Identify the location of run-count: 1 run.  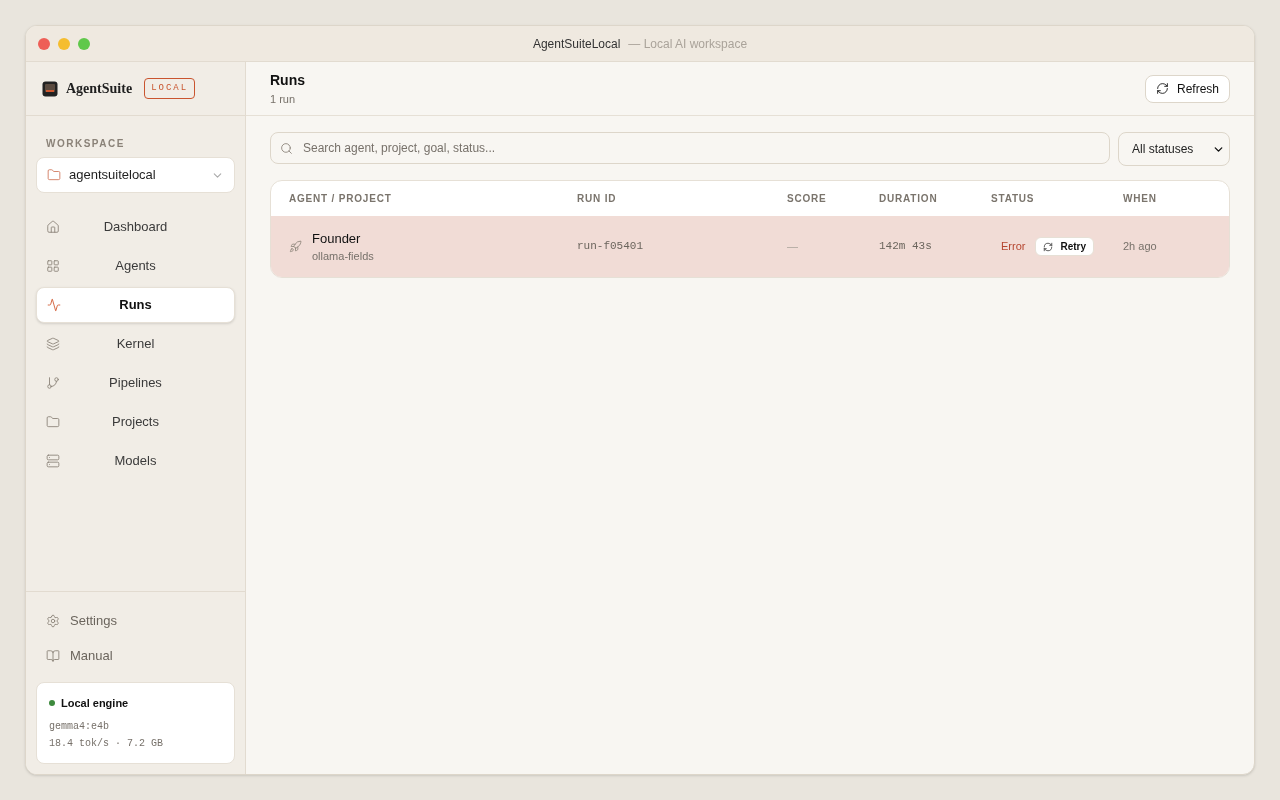
(283, 99).